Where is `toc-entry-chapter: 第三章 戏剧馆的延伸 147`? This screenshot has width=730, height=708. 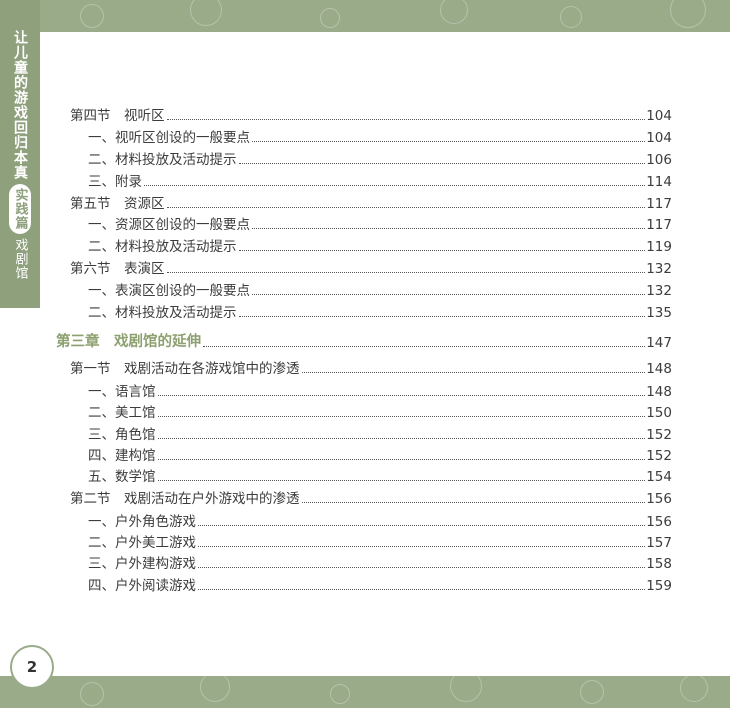 toc-entry-chapter: 第三章 戏剧馆的延伸 147 is located at coordinates (364, 341).